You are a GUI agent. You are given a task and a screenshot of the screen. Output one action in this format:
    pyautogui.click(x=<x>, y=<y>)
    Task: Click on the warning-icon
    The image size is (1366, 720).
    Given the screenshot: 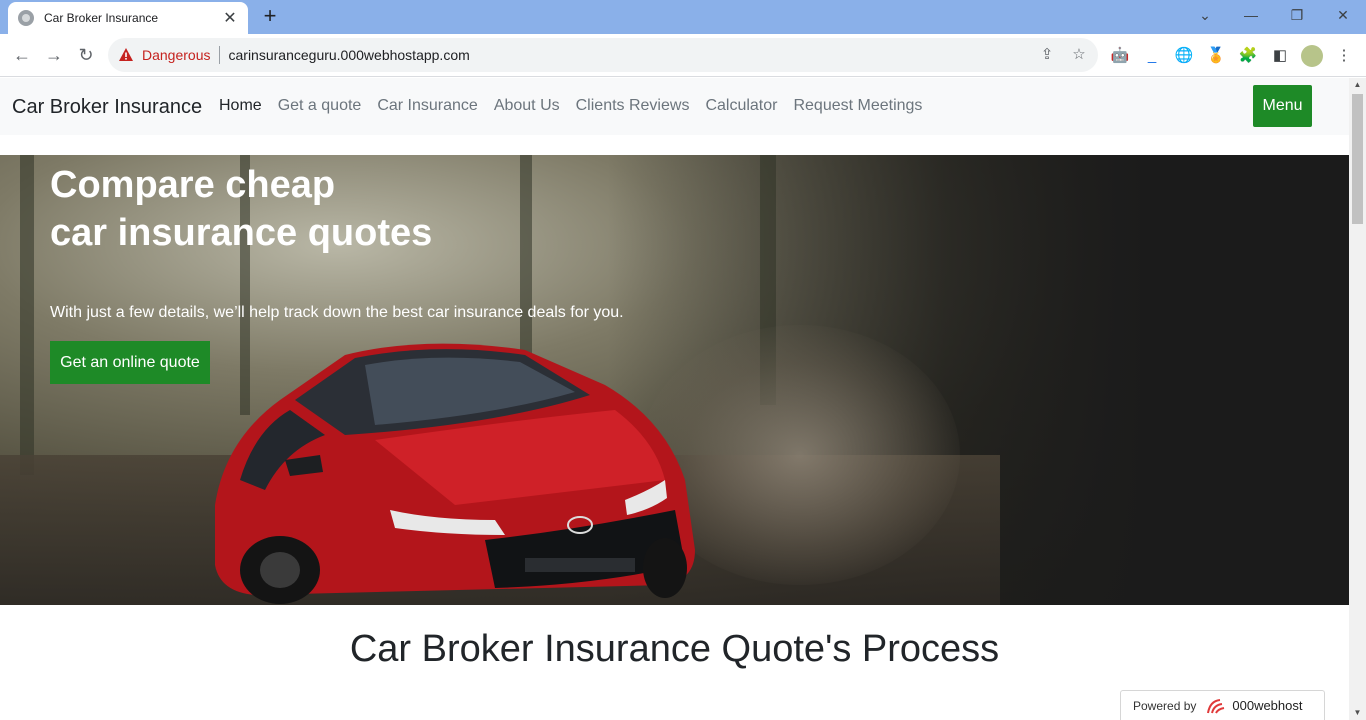 What is the action you would take?
    pyautogui.click(x=126, y=54)
    